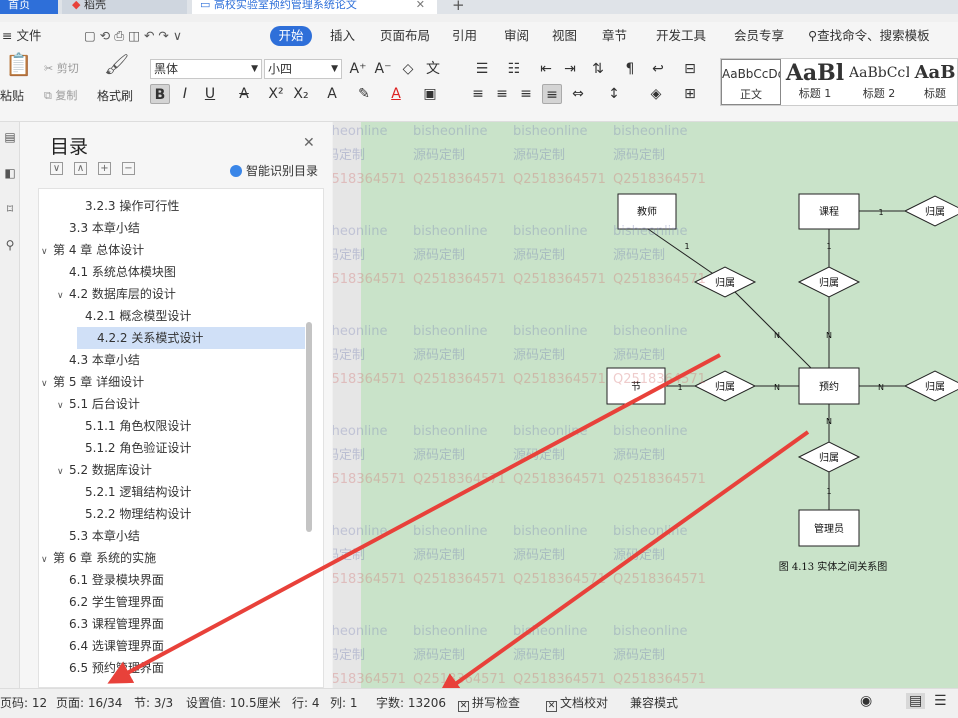  I want to click on search-icon: ⚲, so click(10, 245).